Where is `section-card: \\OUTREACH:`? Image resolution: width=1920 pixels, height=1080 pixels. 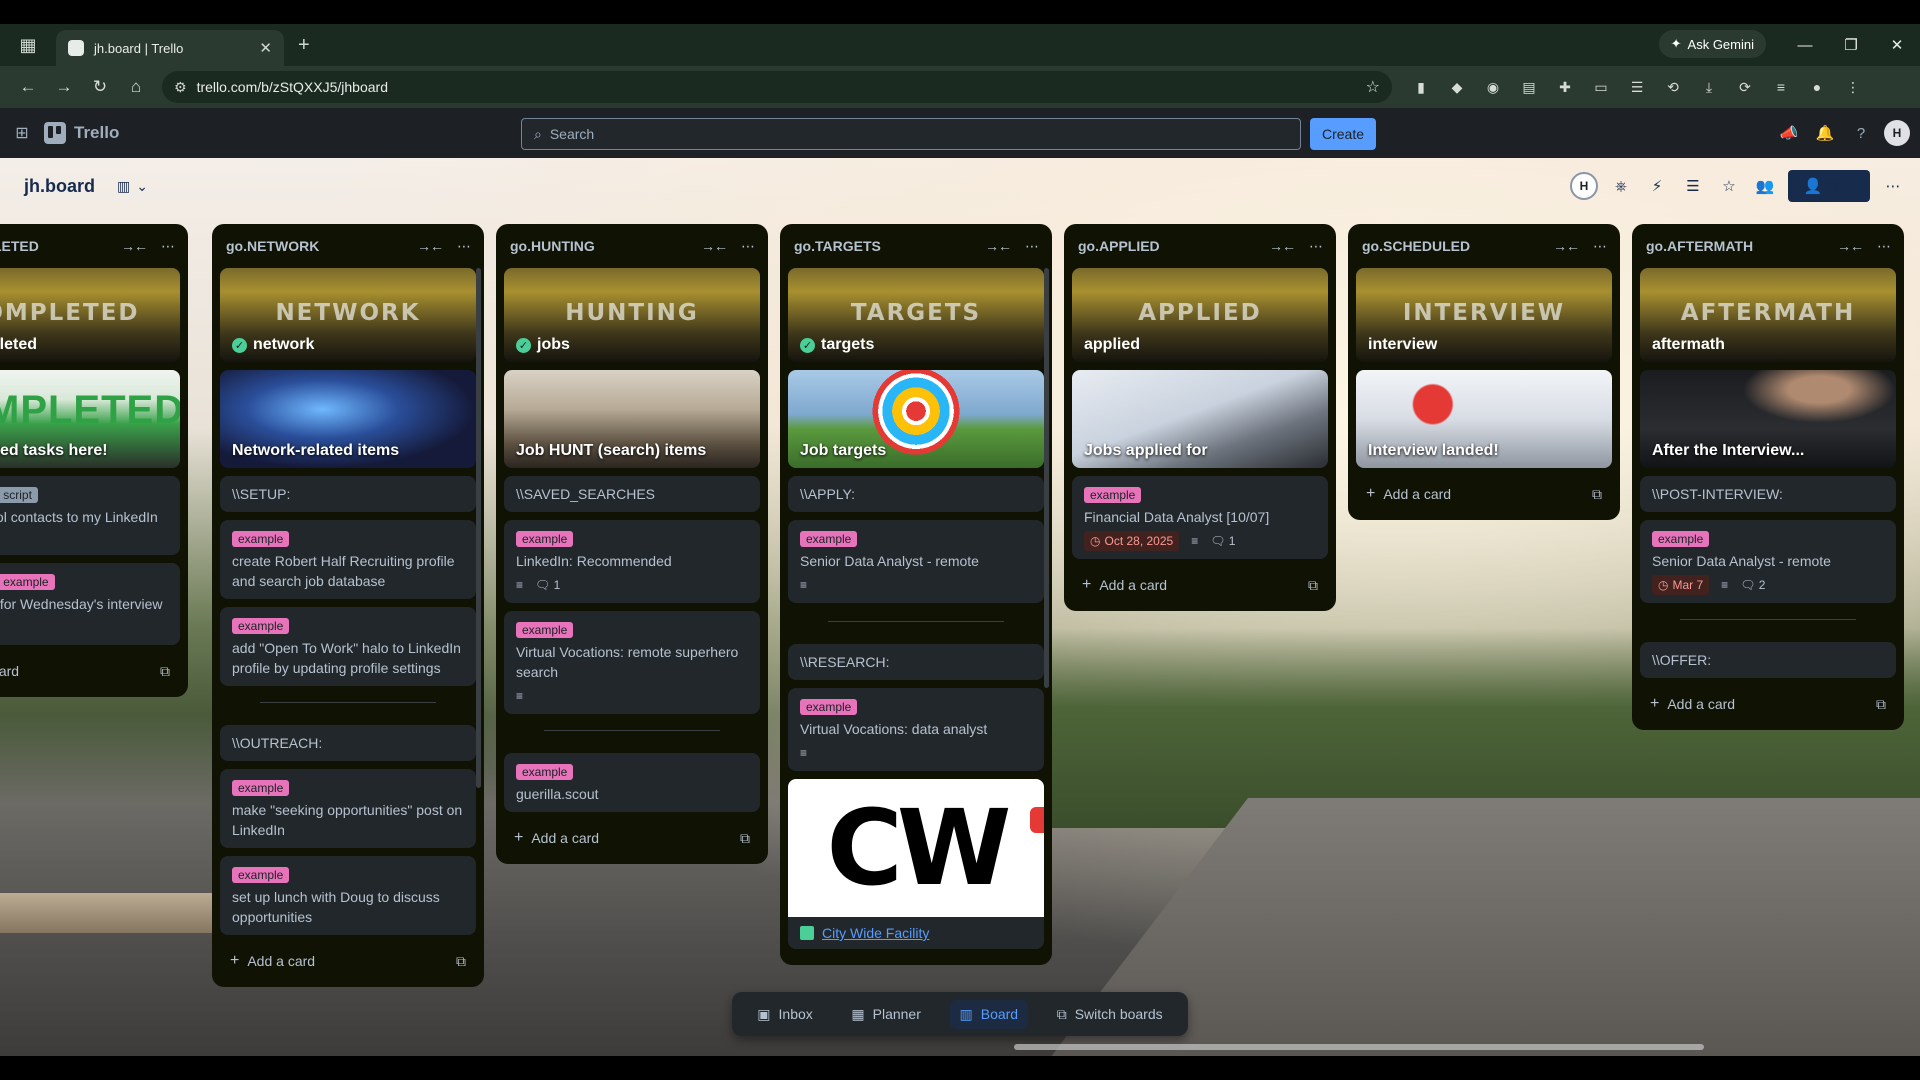
section-card: \\OUTREACH: is located at coordinates (348, 743).